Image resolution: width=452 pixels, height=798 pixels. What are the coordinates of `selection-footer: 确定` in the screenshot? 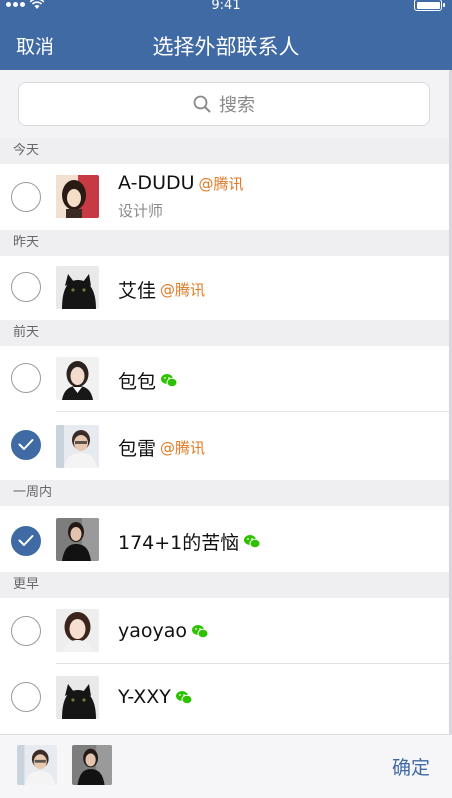 It's located at (226, 766).